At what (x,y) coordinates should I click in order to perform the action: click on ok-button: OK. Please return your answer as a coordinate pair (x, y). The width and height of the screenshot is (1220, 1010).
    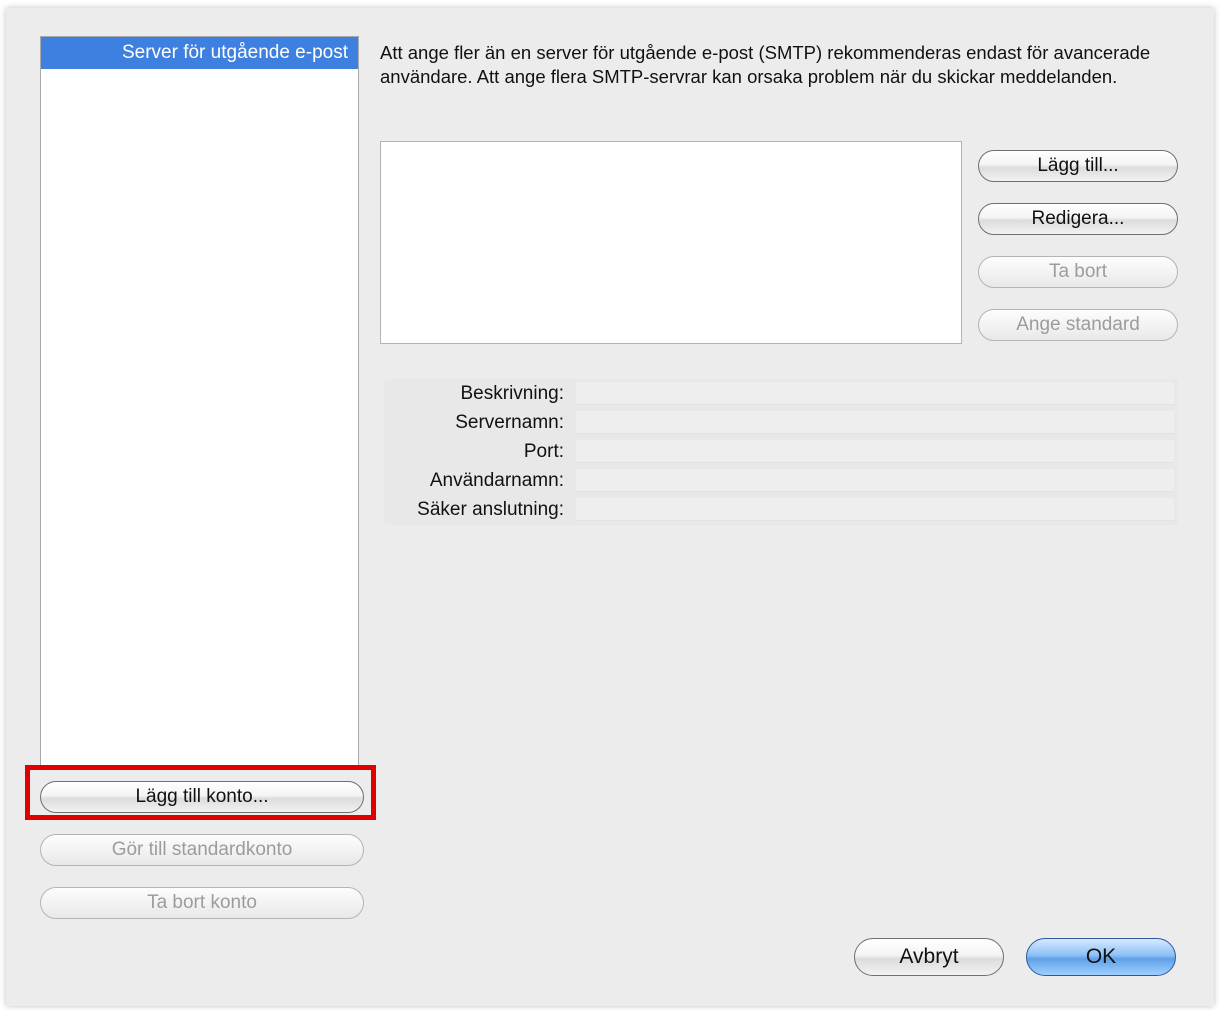
    Looking at the image, I should click on (1101, 957).